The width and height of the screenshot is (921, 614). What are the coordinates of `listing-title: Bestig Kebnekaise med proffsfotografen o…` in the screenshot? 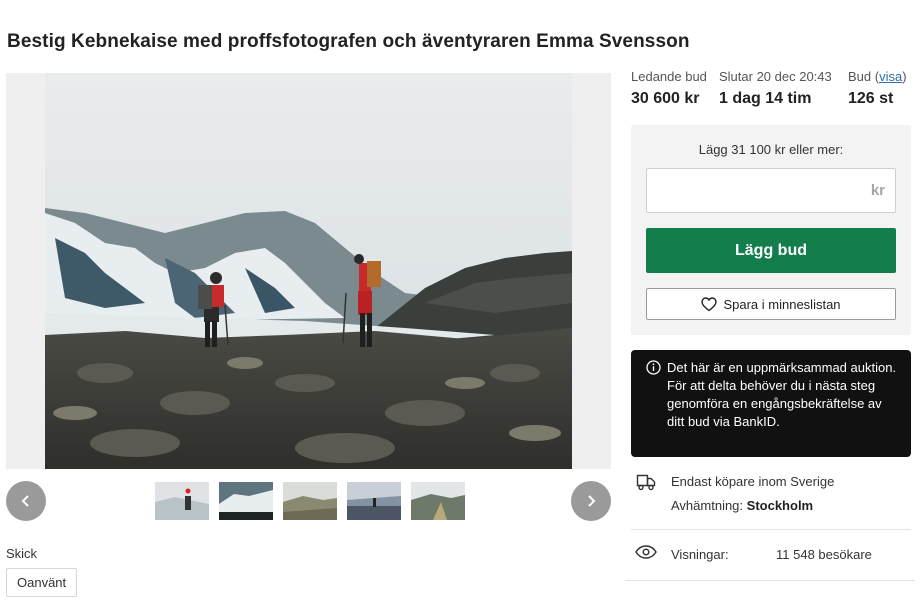 It's located at (348, 41).